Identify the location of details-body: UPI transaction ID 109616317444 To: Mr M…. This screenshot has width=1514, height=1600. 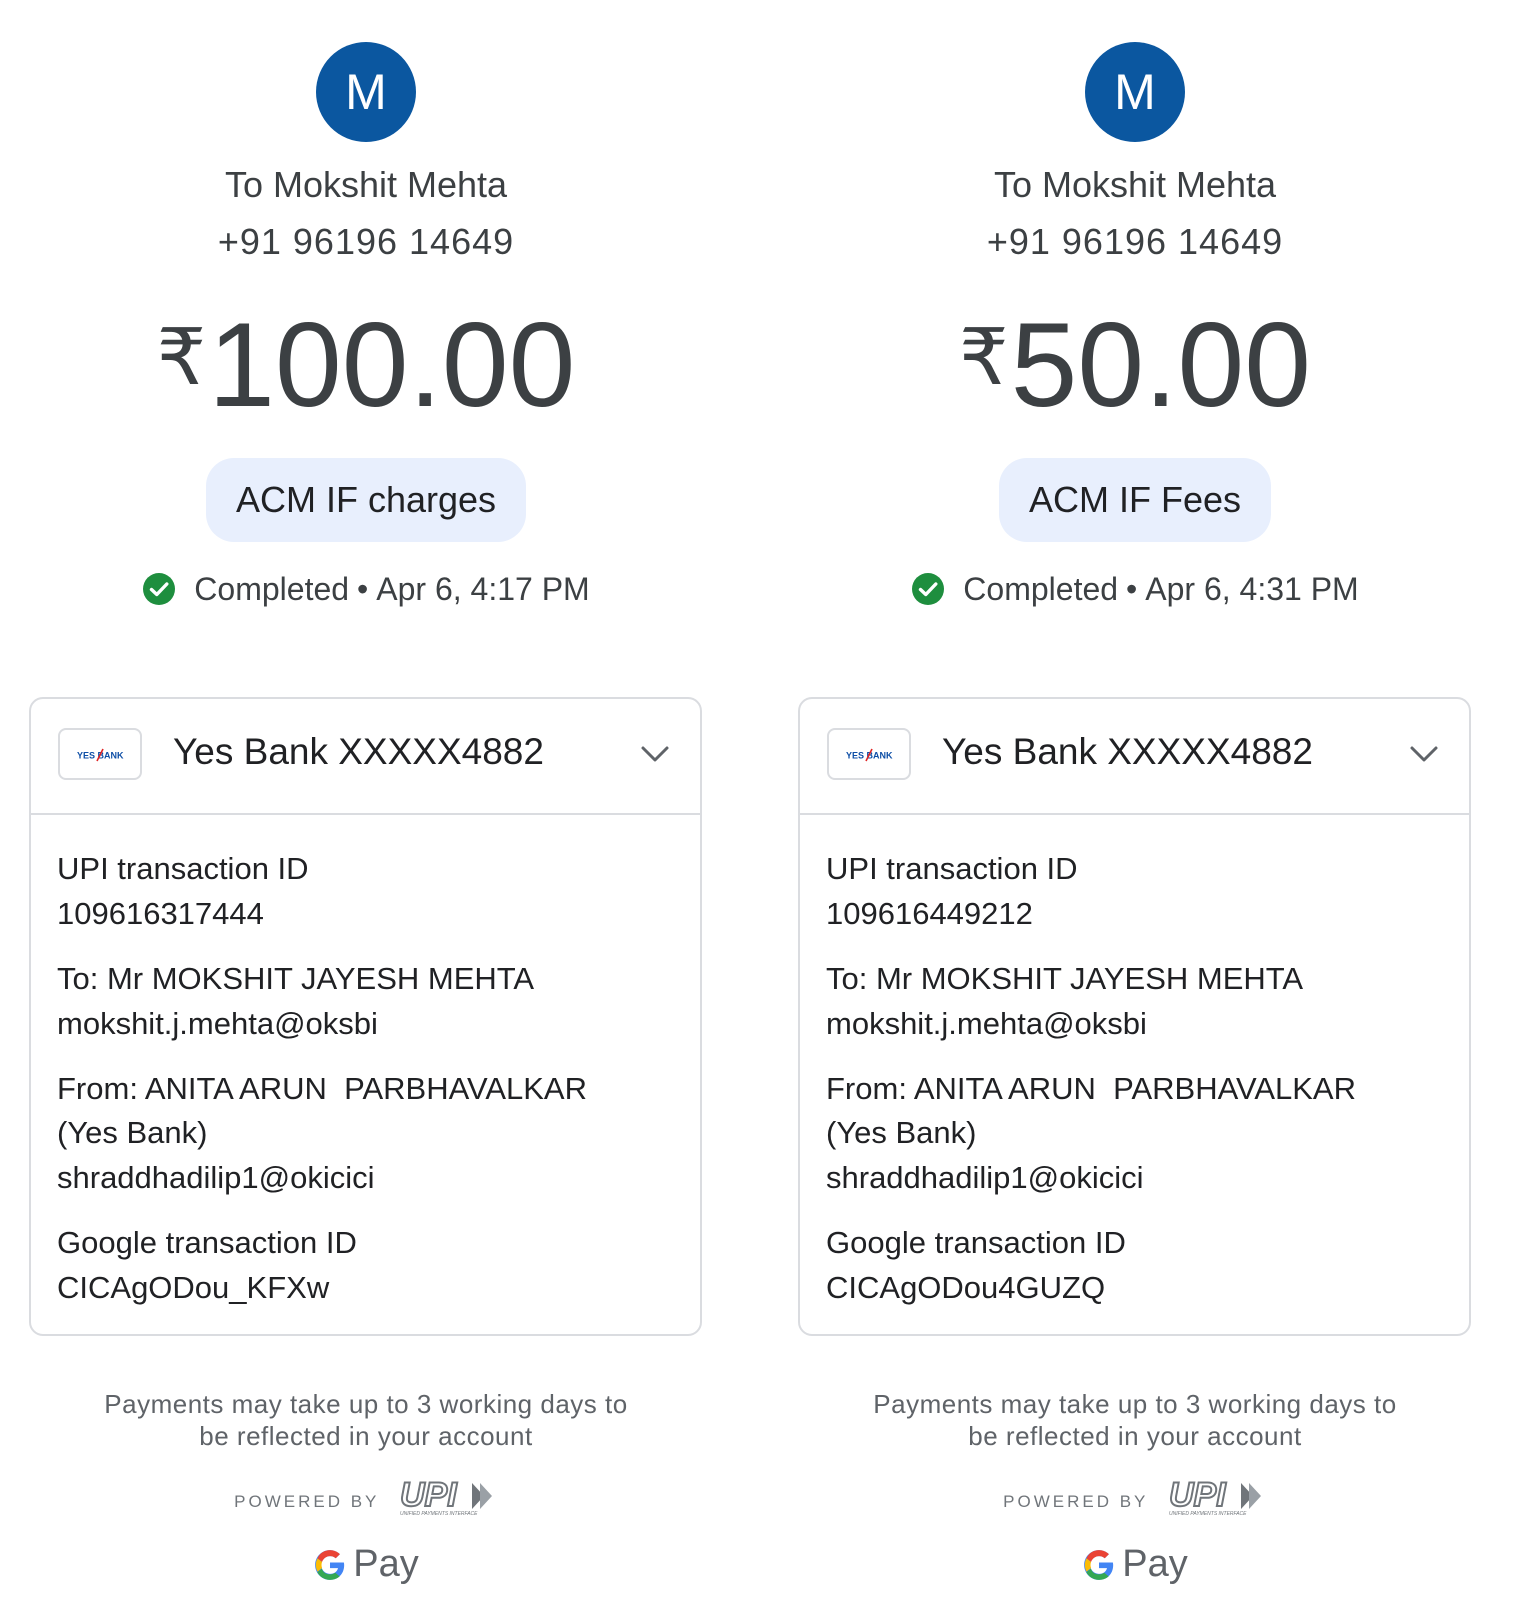
(365, 1063).